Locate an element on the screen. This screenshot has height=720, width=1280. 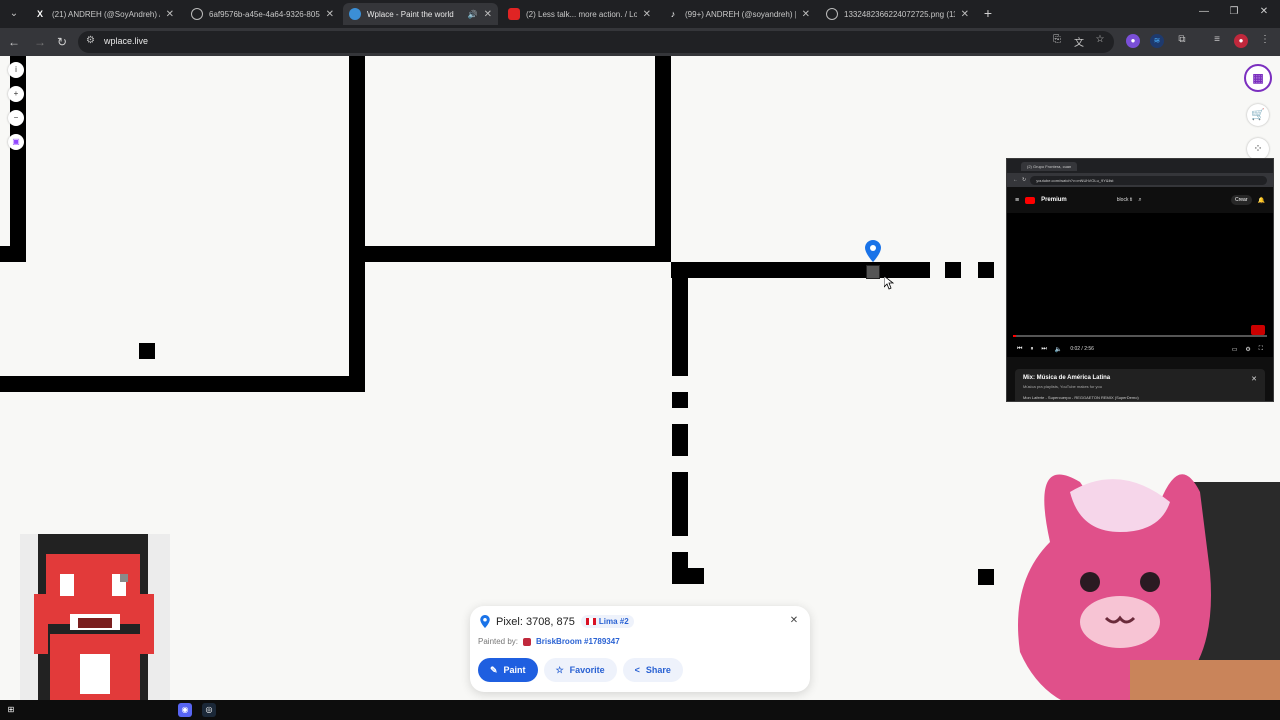
zoom-out-icon: − is located at coordinates (16, 118).